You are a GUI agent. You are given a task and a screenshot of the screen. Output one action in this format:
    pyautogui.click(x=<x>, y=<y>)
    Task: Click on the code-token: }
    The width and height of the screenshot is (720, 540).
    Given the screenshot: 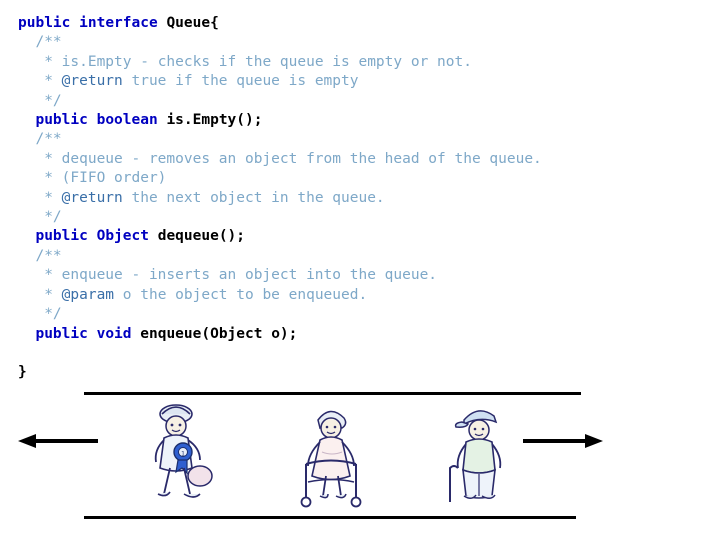 What is the action you would take?
    pyautogui.click(x=22, y=372)
    